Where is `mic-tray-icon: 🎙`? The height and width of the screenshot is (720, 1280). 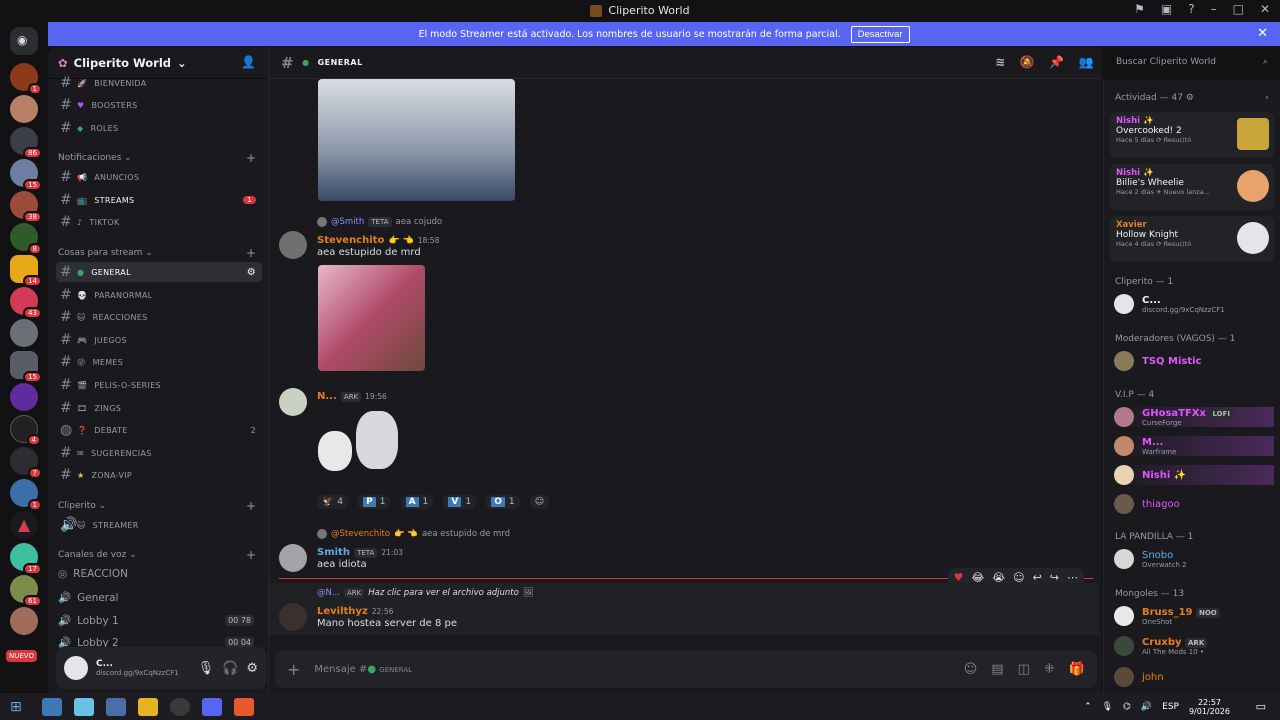 mic-tray-icon: 🎙 is located at coordinates (1107, 707).